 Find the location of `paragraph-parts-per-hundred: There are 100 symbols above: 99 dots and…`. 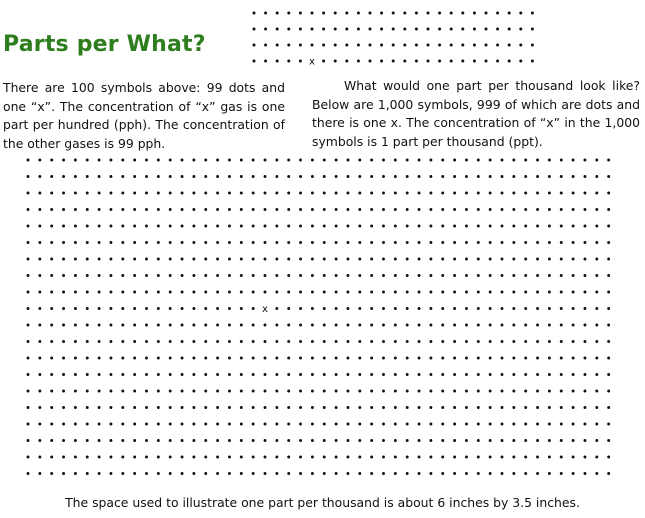

paragraph-parts-per-hundred: There are 100 symbols above: 99 dots and… is located at coordinates (144, 115).